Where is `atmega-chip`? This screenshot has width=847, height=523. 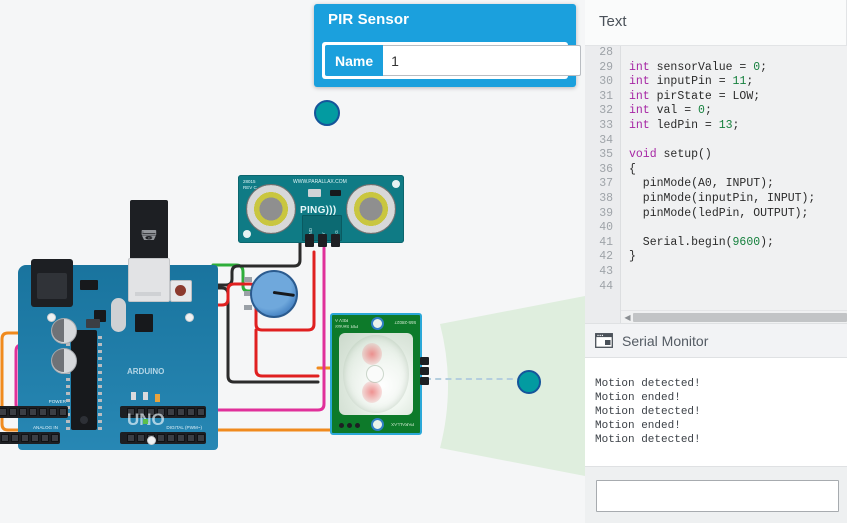 atmega-chip is located at coordinates (84, 380).